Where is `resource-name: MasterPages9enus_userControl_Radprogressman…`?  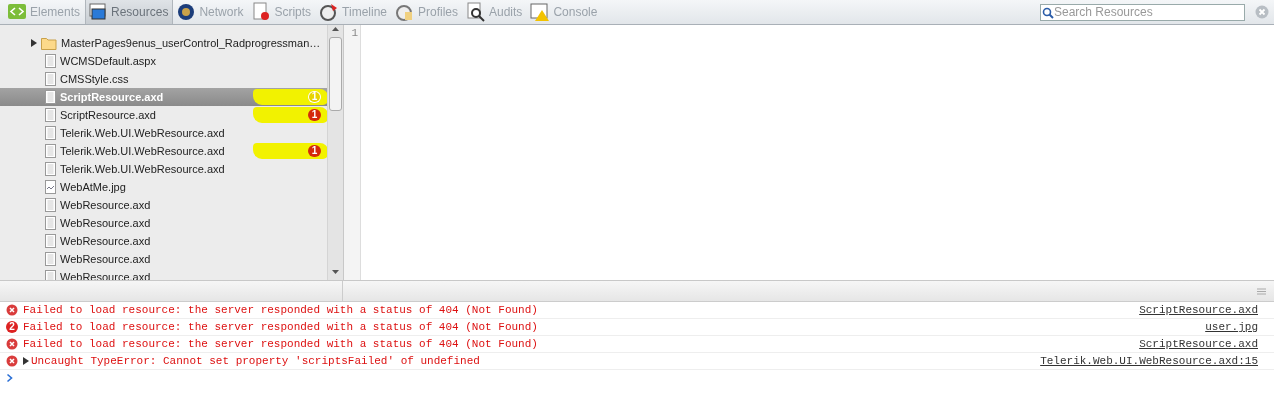
resource-name: MasterPages9enus_userControl_Radprogressman… is located at coordinates (191, 43).